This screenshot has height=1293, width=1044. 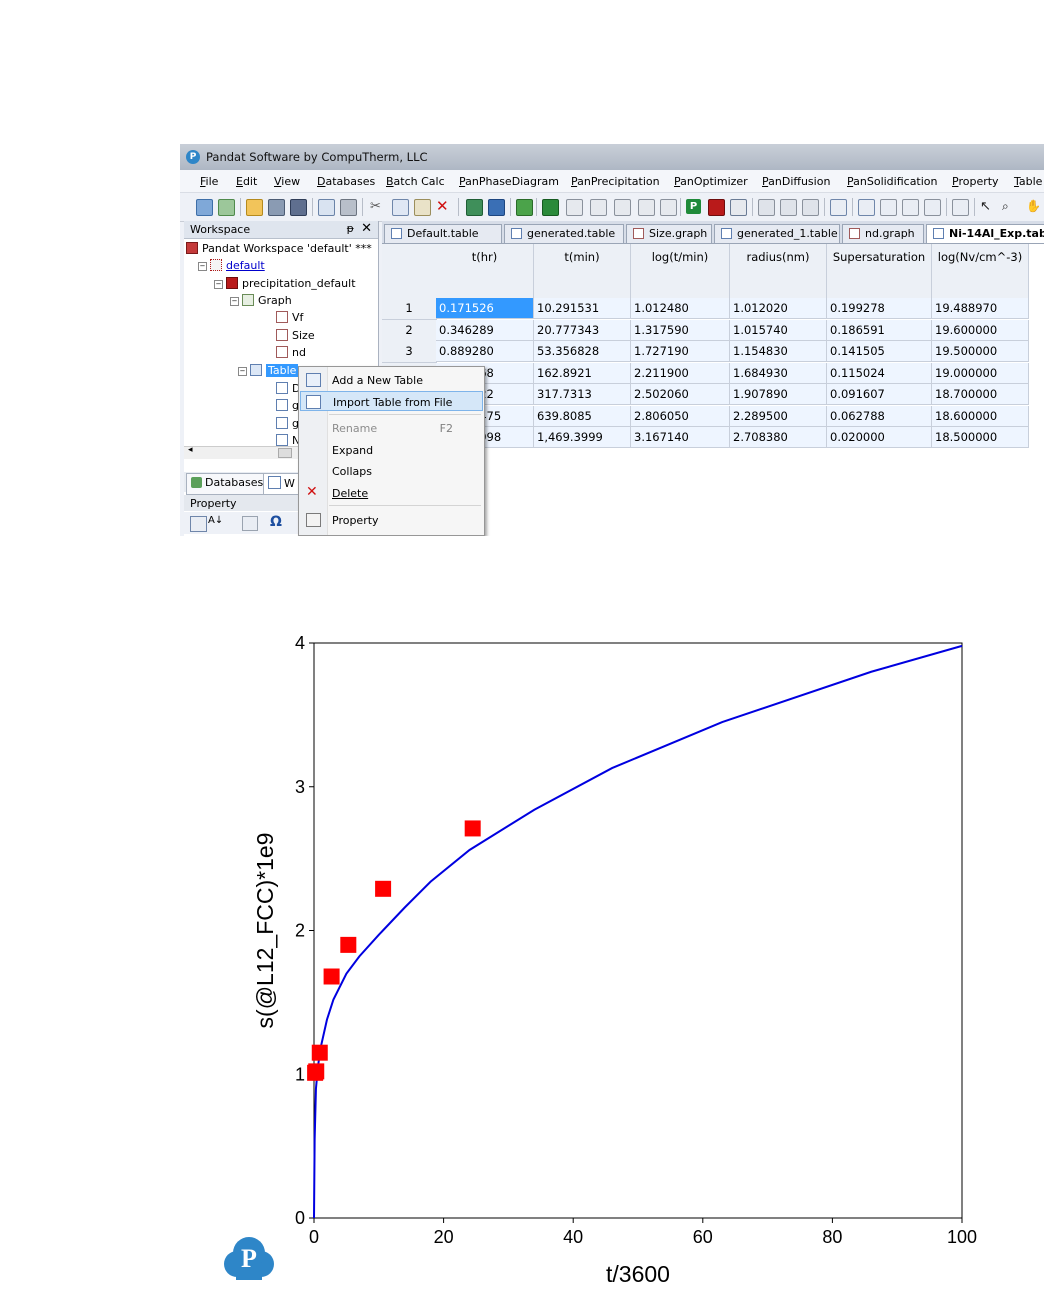 I want to click on tab-nd-graph: nd.graph, so click(x=883, y=233).